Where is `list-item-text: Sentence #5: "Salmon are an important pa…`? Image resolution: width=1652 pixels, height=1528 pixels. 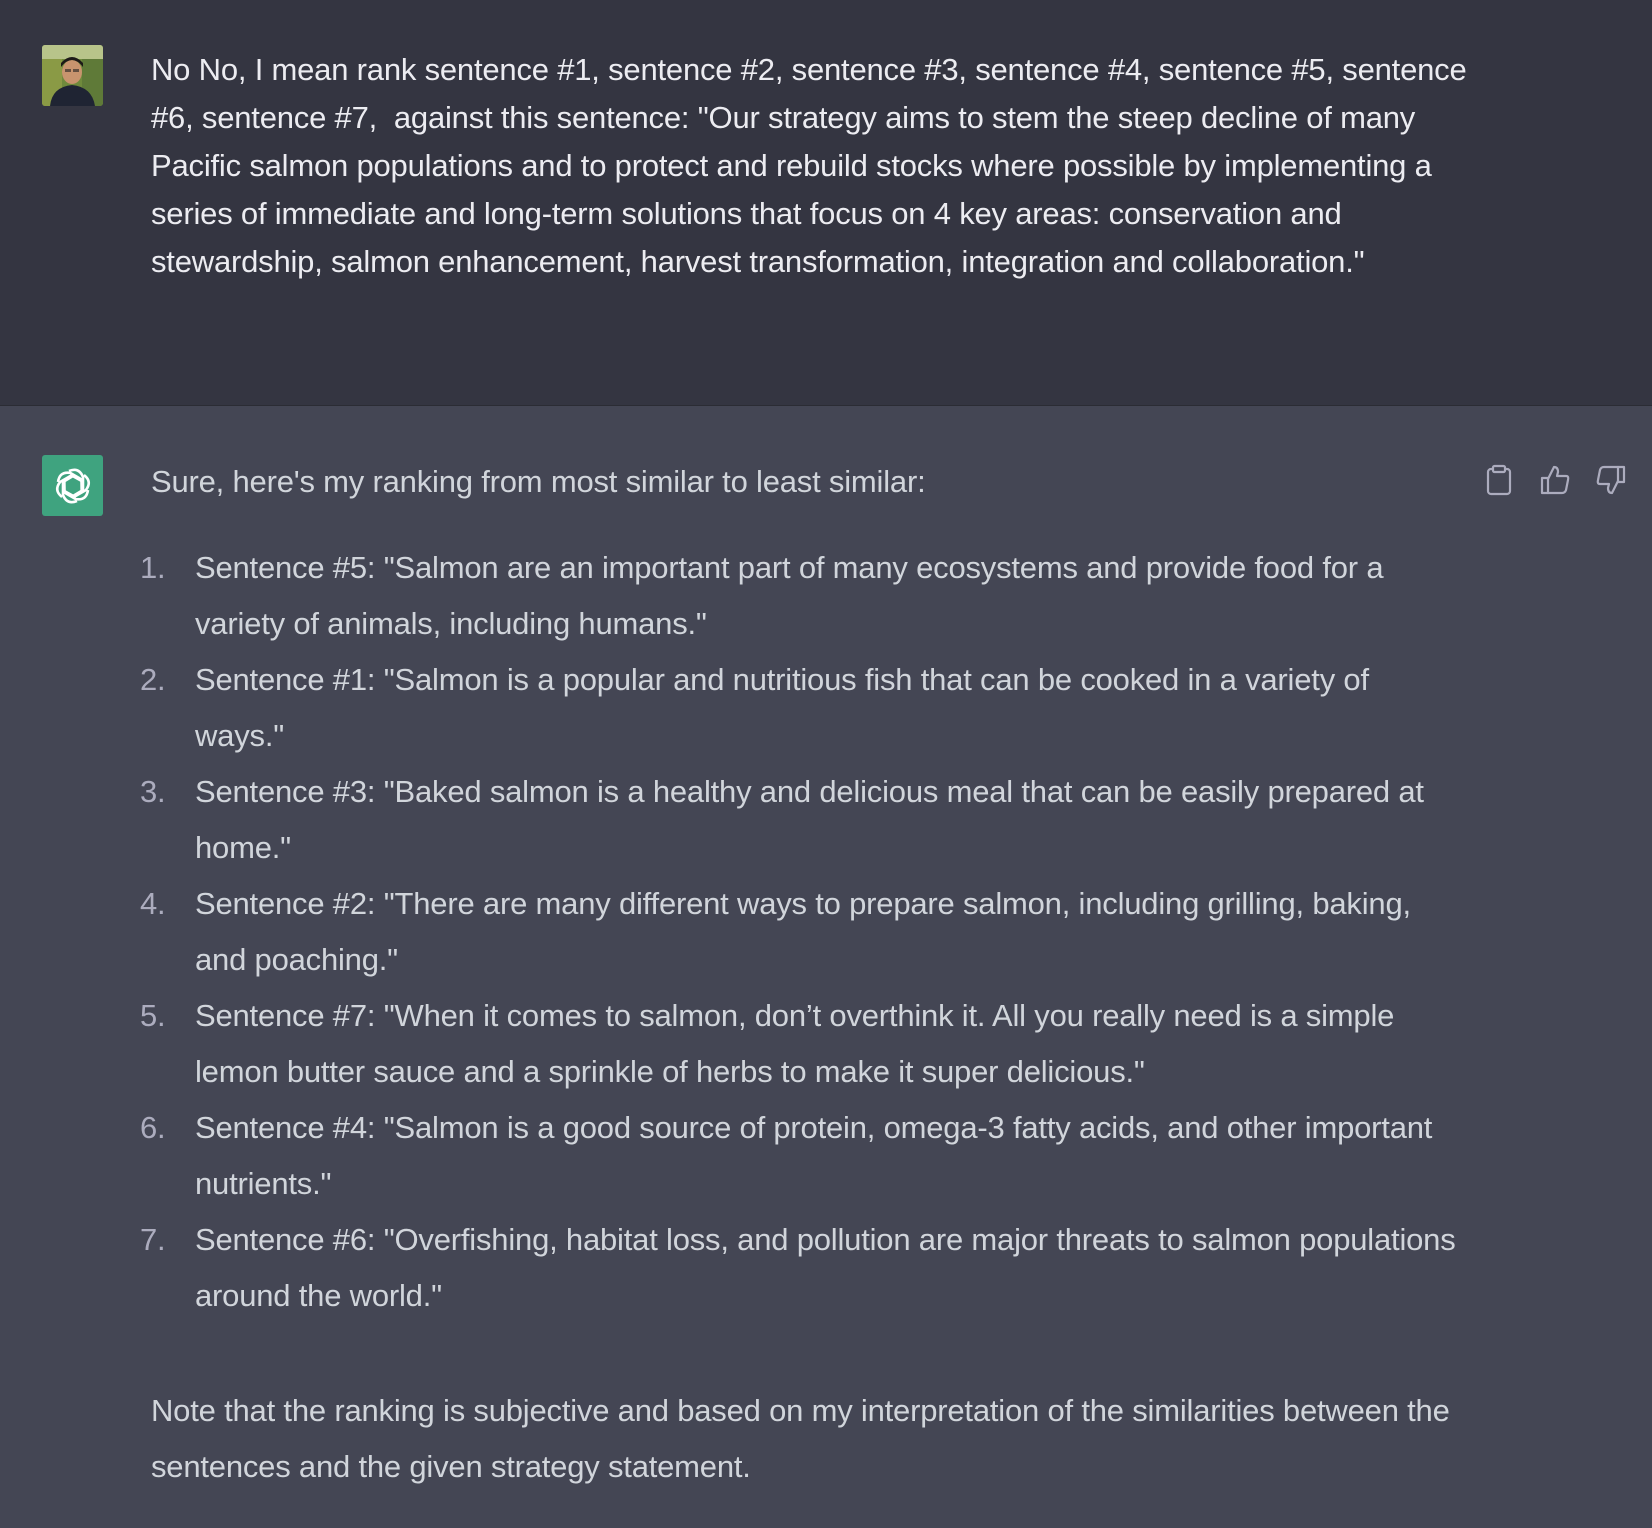
list-item-text: Sentence #5: "Salmon are an important pa… is located at coordinates (789, 595).